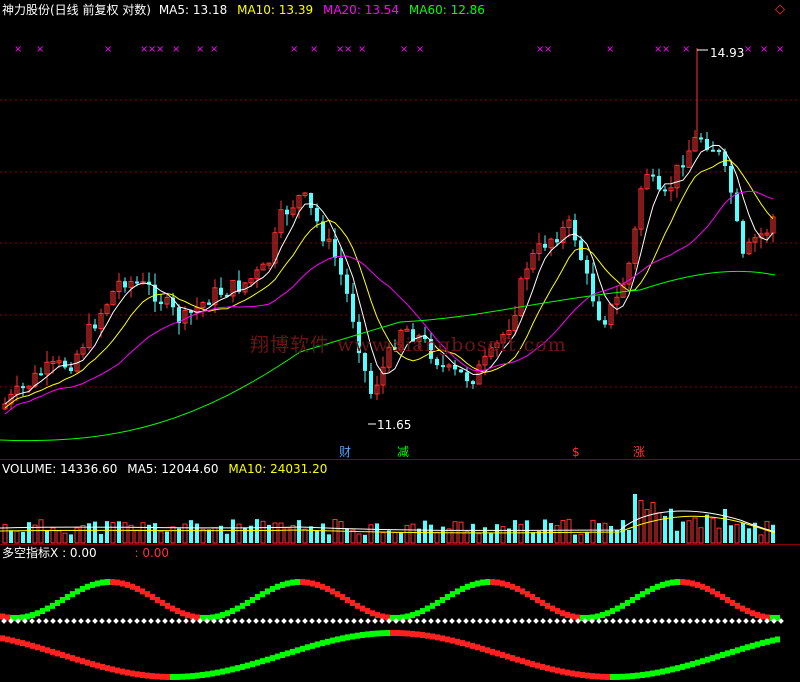  Describe the element at coordinates (394, 425) in the screenshot. I see `low-price-annotation: 11.65` at that location.